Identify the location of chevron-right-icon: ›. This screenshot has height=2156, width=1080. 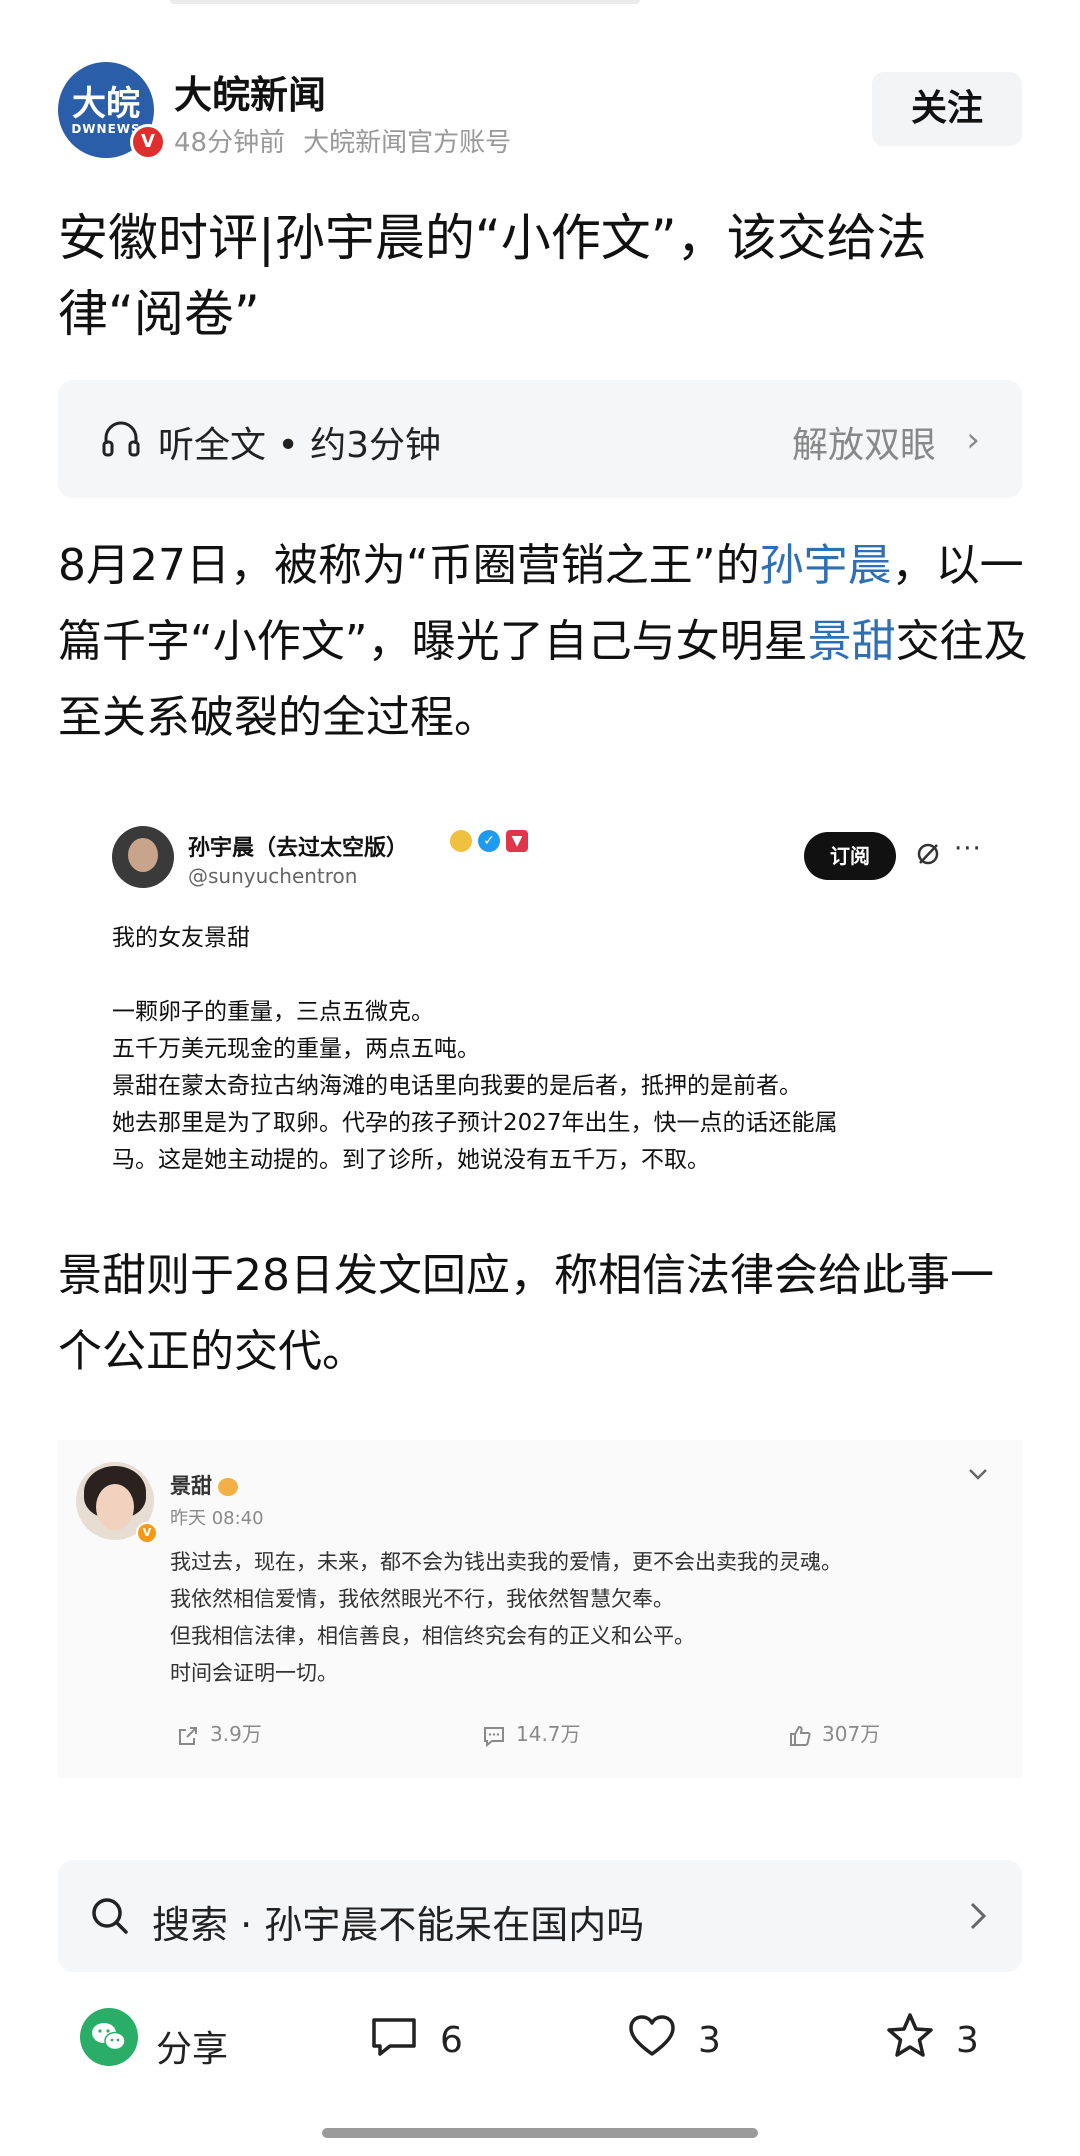
(973, 440).